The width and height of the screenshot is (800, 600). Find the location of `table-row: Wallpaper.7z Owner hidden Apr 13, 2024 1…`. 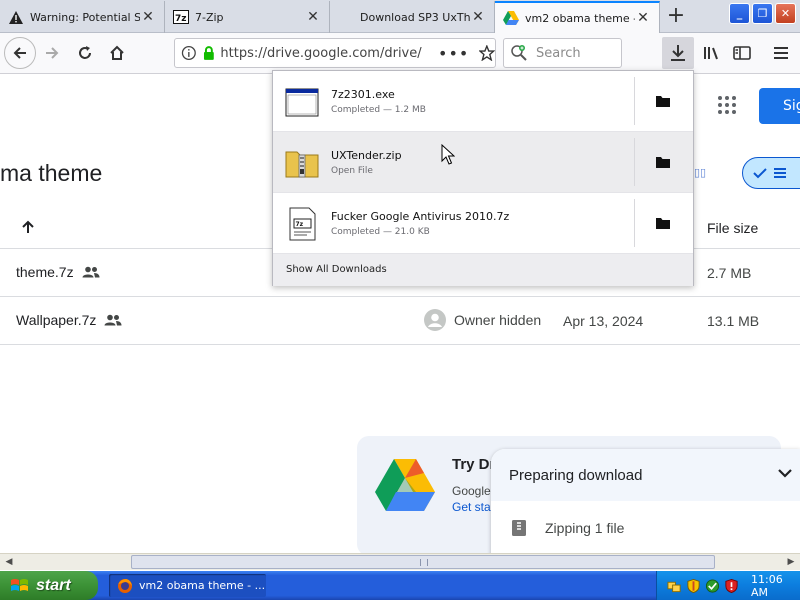

table-row: Wallpaper.7z Owner hidden Apr 13, 2024 1… is located at coordinates (400, 321).